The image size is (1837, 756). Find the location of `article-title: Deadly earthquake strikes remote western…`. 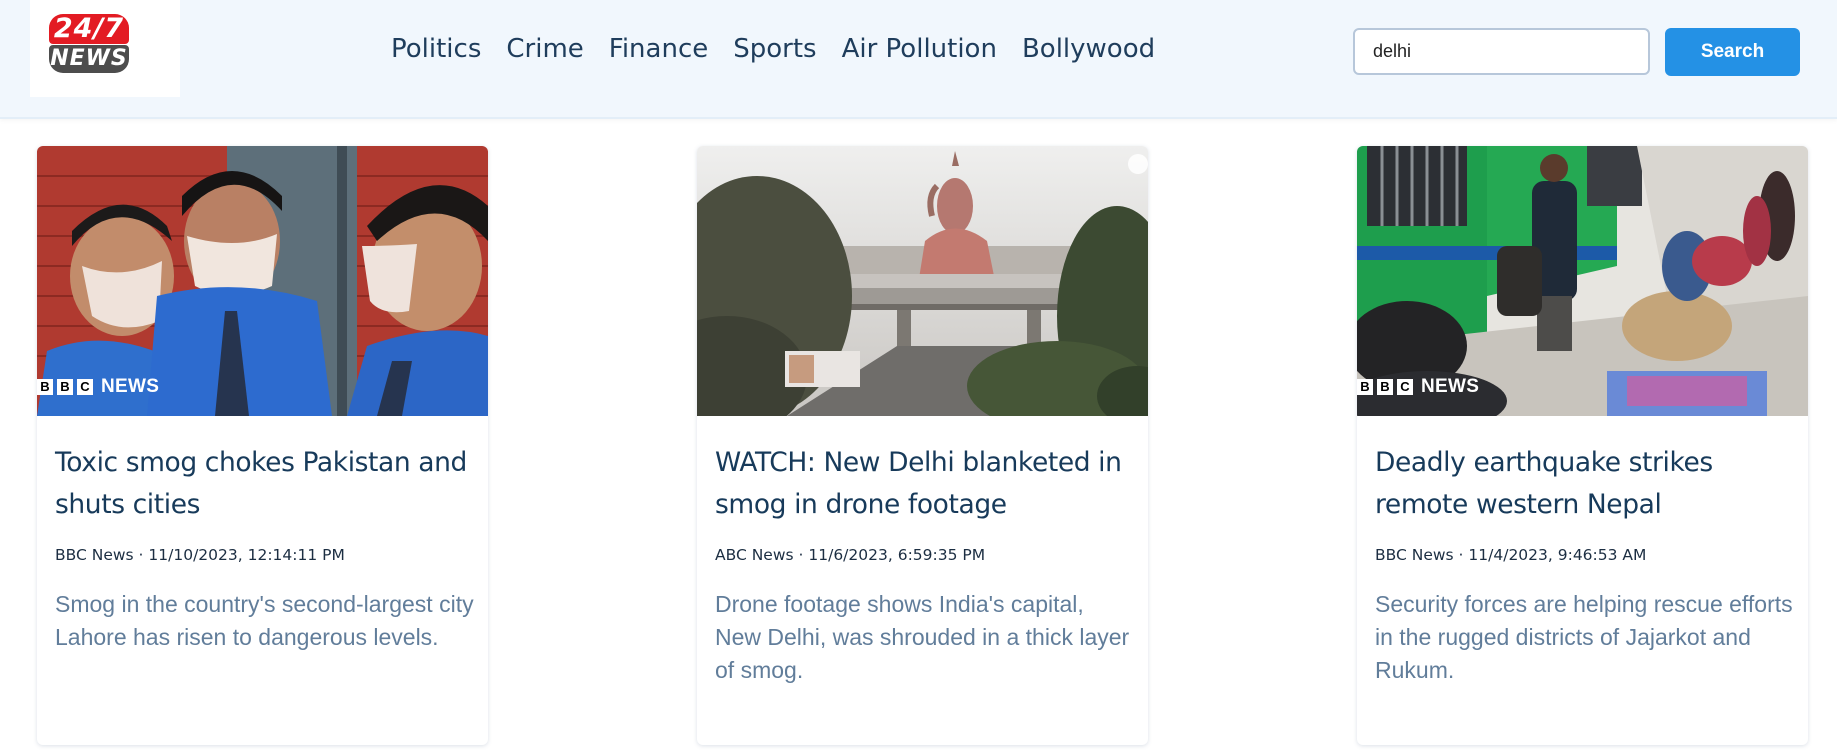

article-title: Deadly earthquake strikes remote western… is located at coordinates (1585, 484).